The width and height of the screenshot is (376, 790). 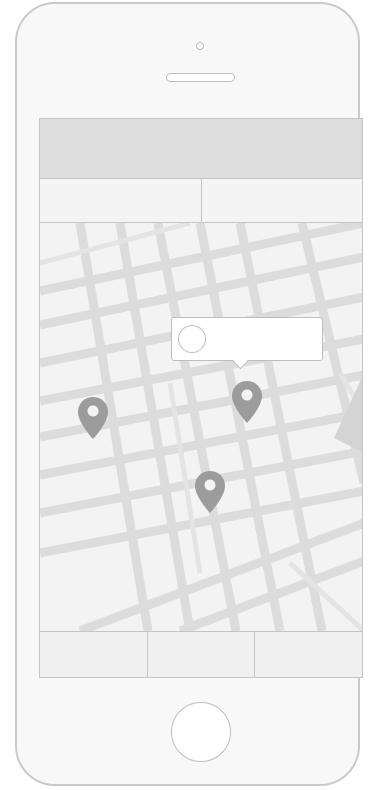 I want to click on header-bar, so click(x=201, y=149).